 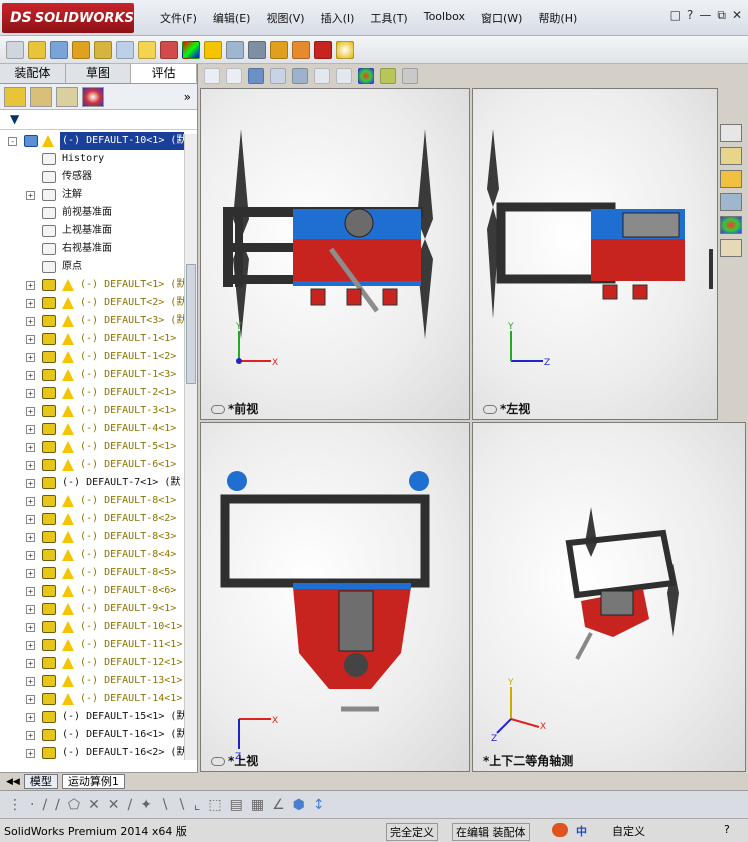 I want to click on tab-evaluate: 评估, so click(x=164, y=73).